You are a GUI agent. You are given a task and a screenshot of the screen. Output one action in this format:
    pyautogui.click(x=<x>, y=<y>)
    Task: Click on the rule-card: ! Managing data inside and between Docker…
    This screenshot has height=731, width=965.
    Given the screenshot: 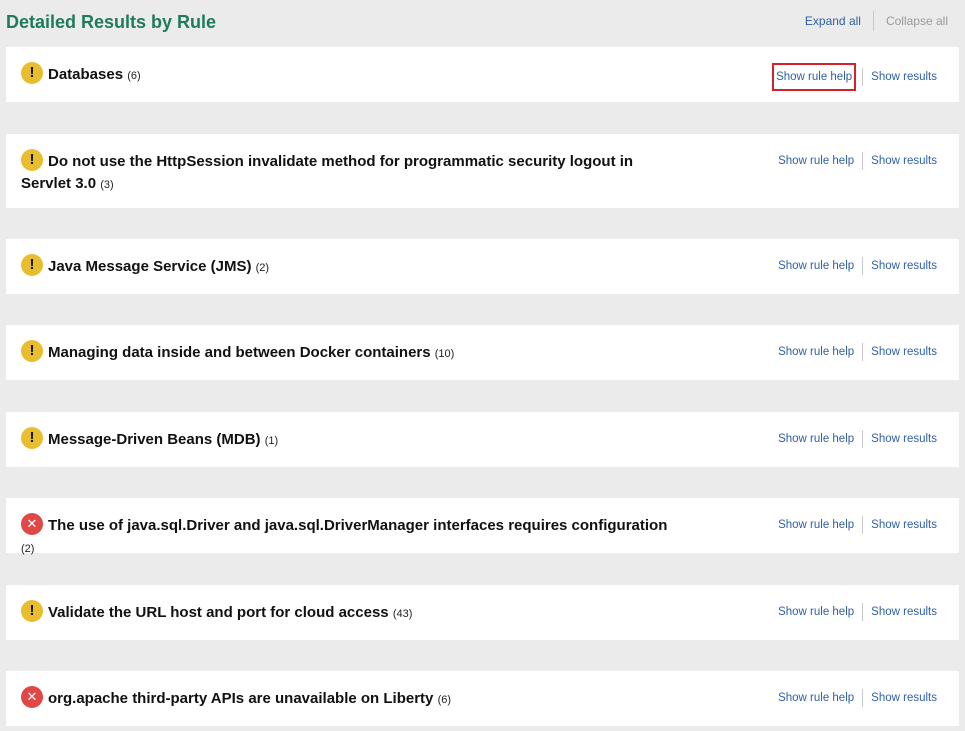 What is the action you would take?
    pyautogui.click(x=482, y=352)
    